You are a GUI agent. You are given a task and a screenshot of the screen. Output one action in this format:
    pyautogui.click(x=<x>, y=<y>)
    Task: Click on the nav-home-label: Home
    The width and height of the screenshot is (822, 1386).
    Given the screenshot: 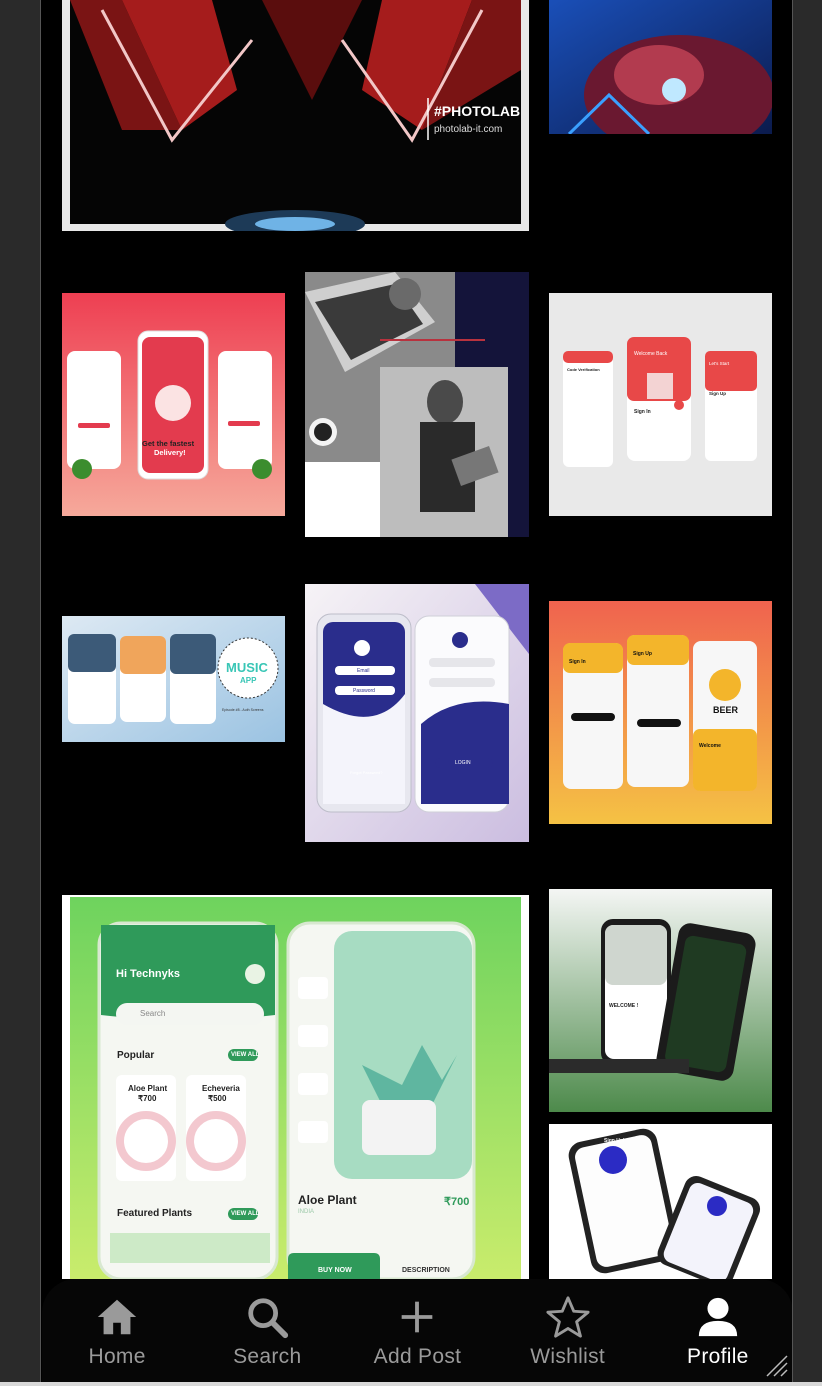 What is the action you would take?
    pyautogui.click(x=117, y=1356)
    